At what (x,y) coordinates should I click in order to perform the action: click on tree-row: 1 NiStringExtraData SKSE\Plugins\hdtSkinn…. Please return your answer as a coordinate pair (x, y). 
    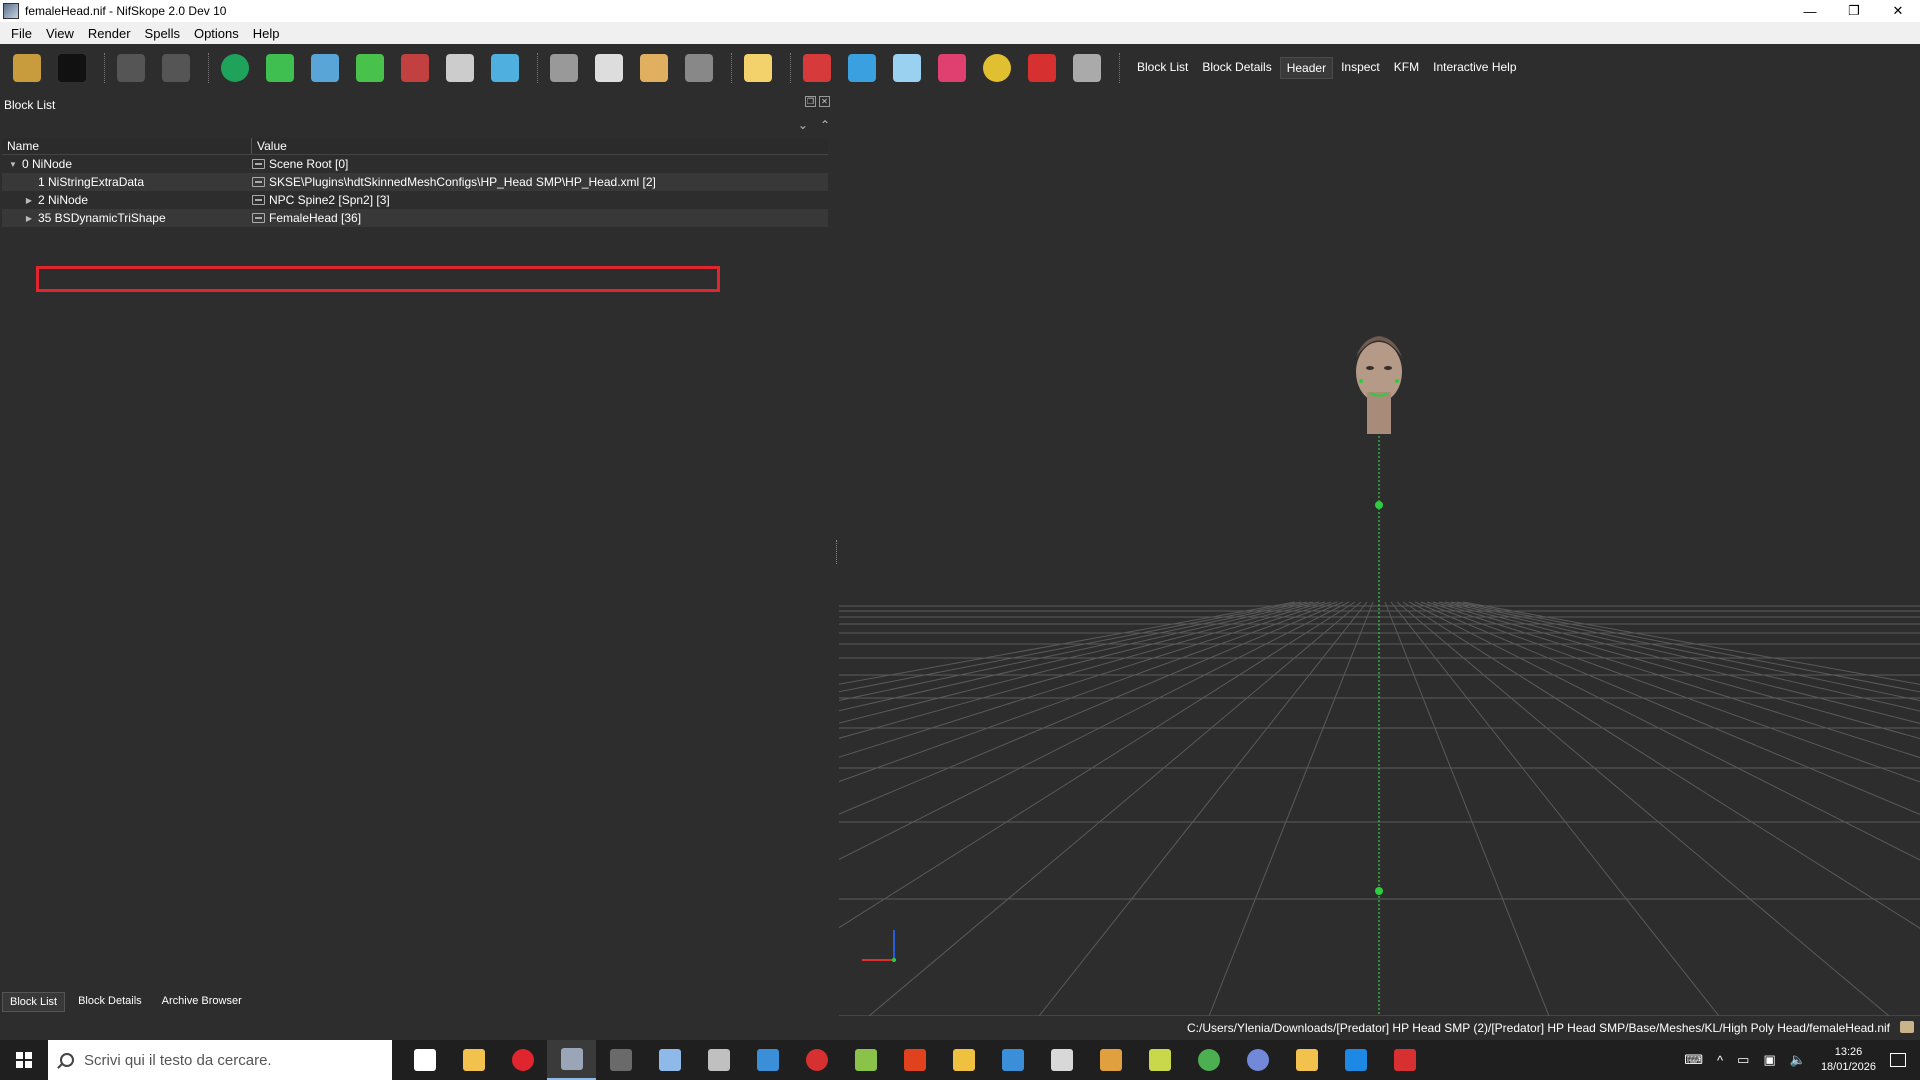
    Looking at the image, I should click on (415, 182).